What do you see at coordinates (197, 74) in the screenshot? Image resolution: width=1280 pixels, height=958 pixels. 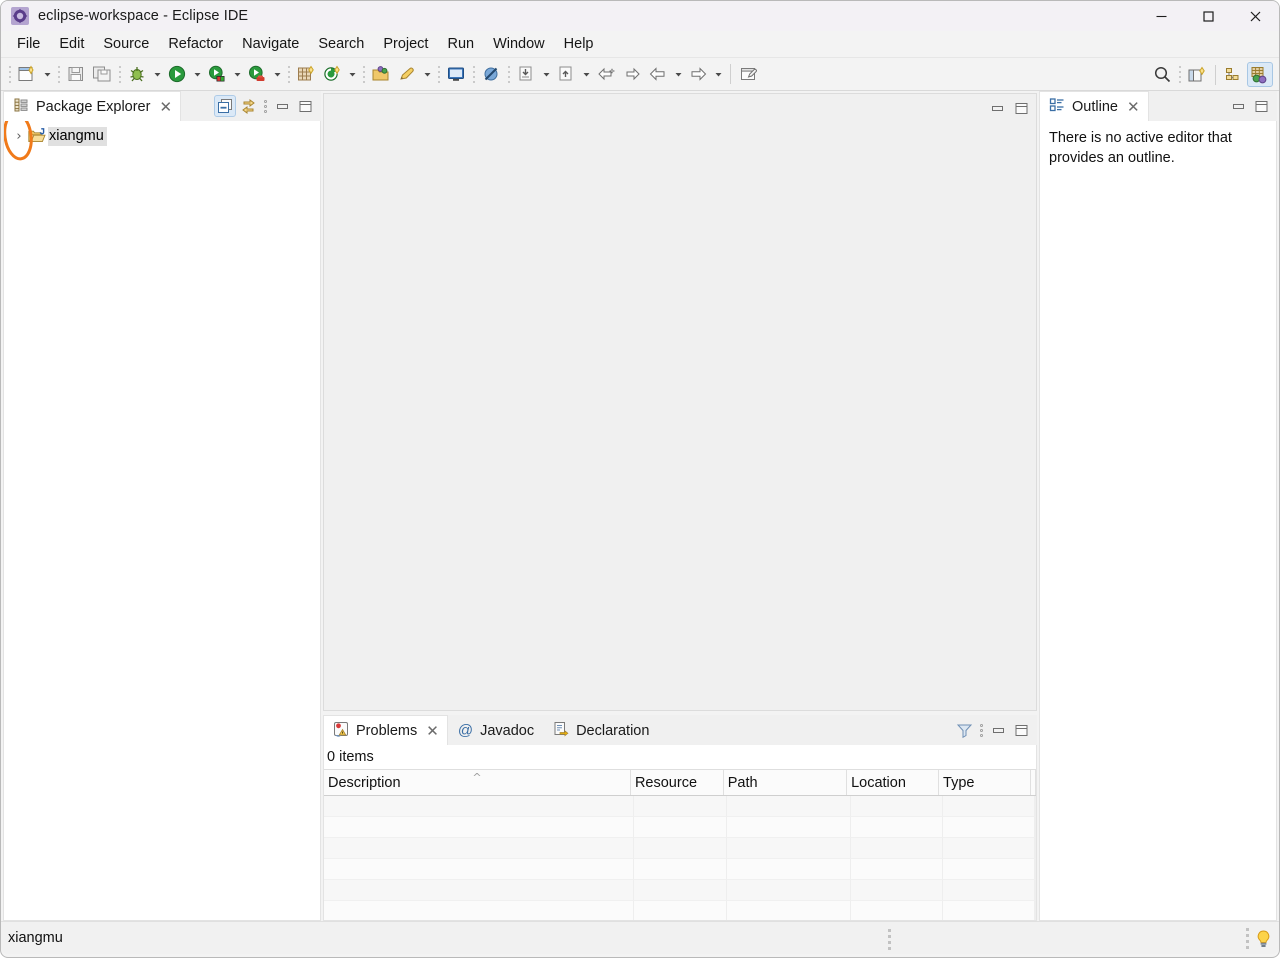 I see `run-dropdown-icon` at bounding box center [197, 74].